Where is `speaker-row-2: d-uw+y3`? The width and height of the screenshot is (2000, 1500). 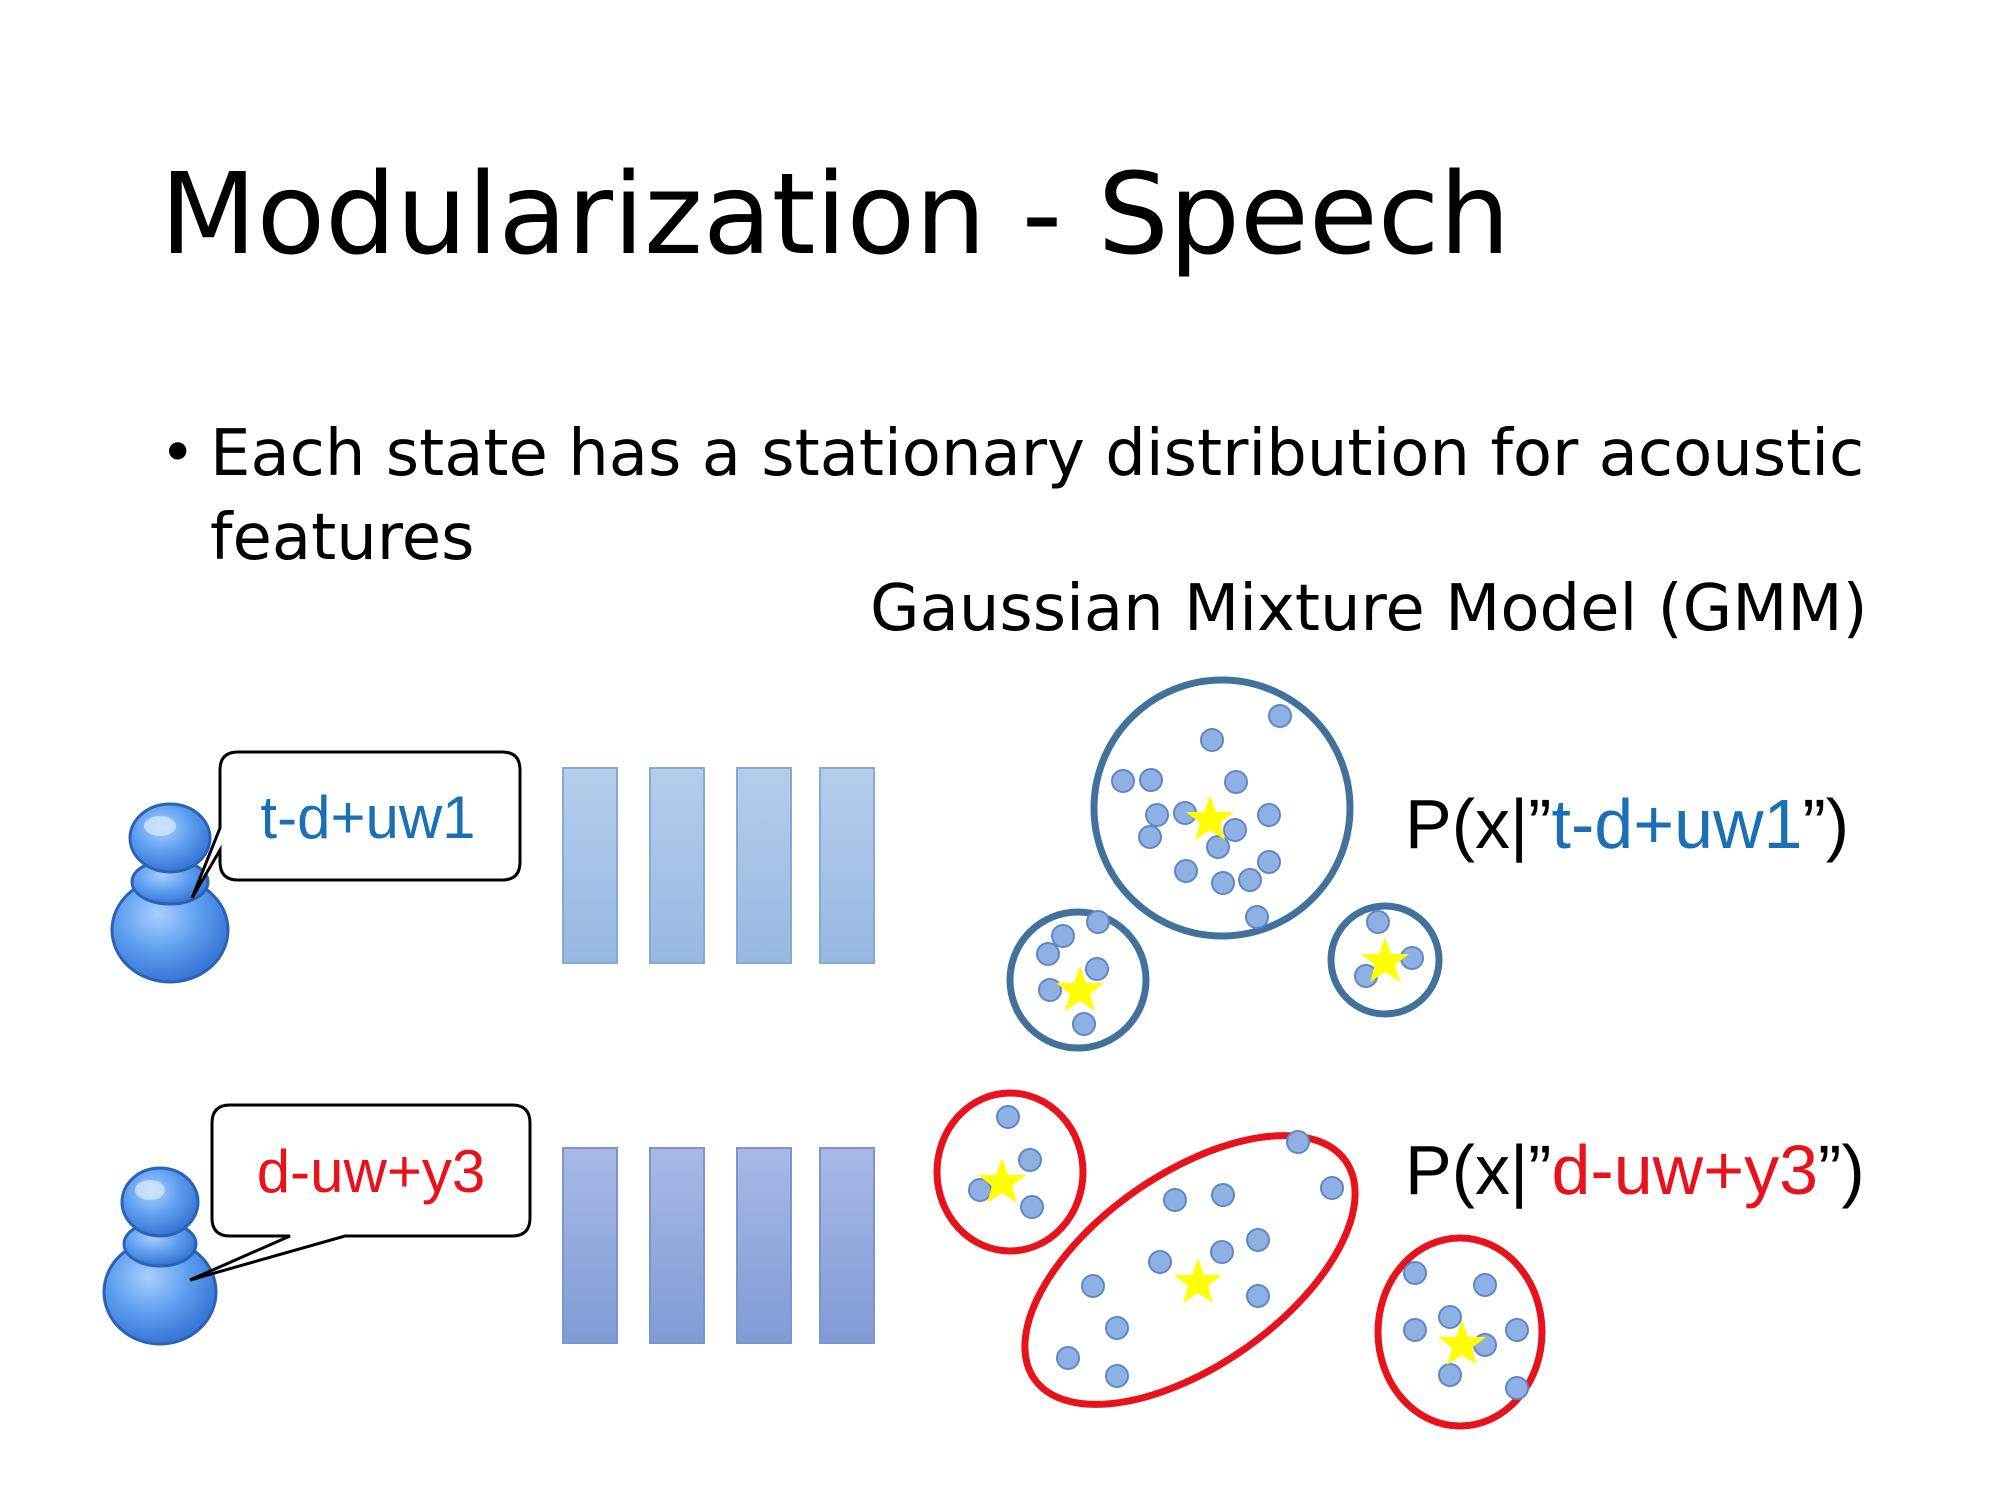
speaker-row-2: d-uw+y3 is located at coordinates (317, 1224).